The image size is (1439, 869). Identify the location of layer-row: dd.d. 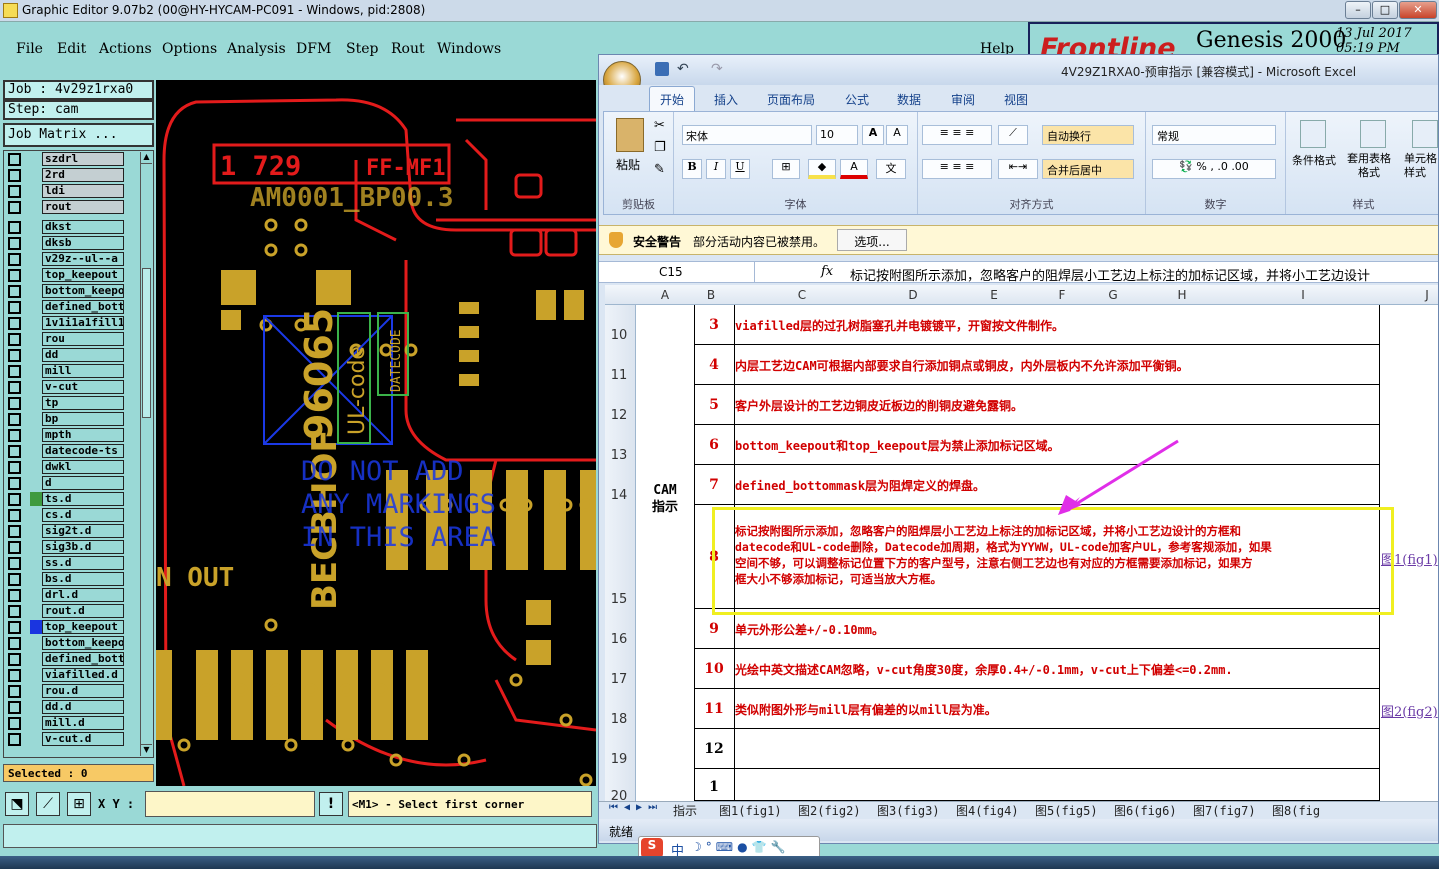
(74, 707).